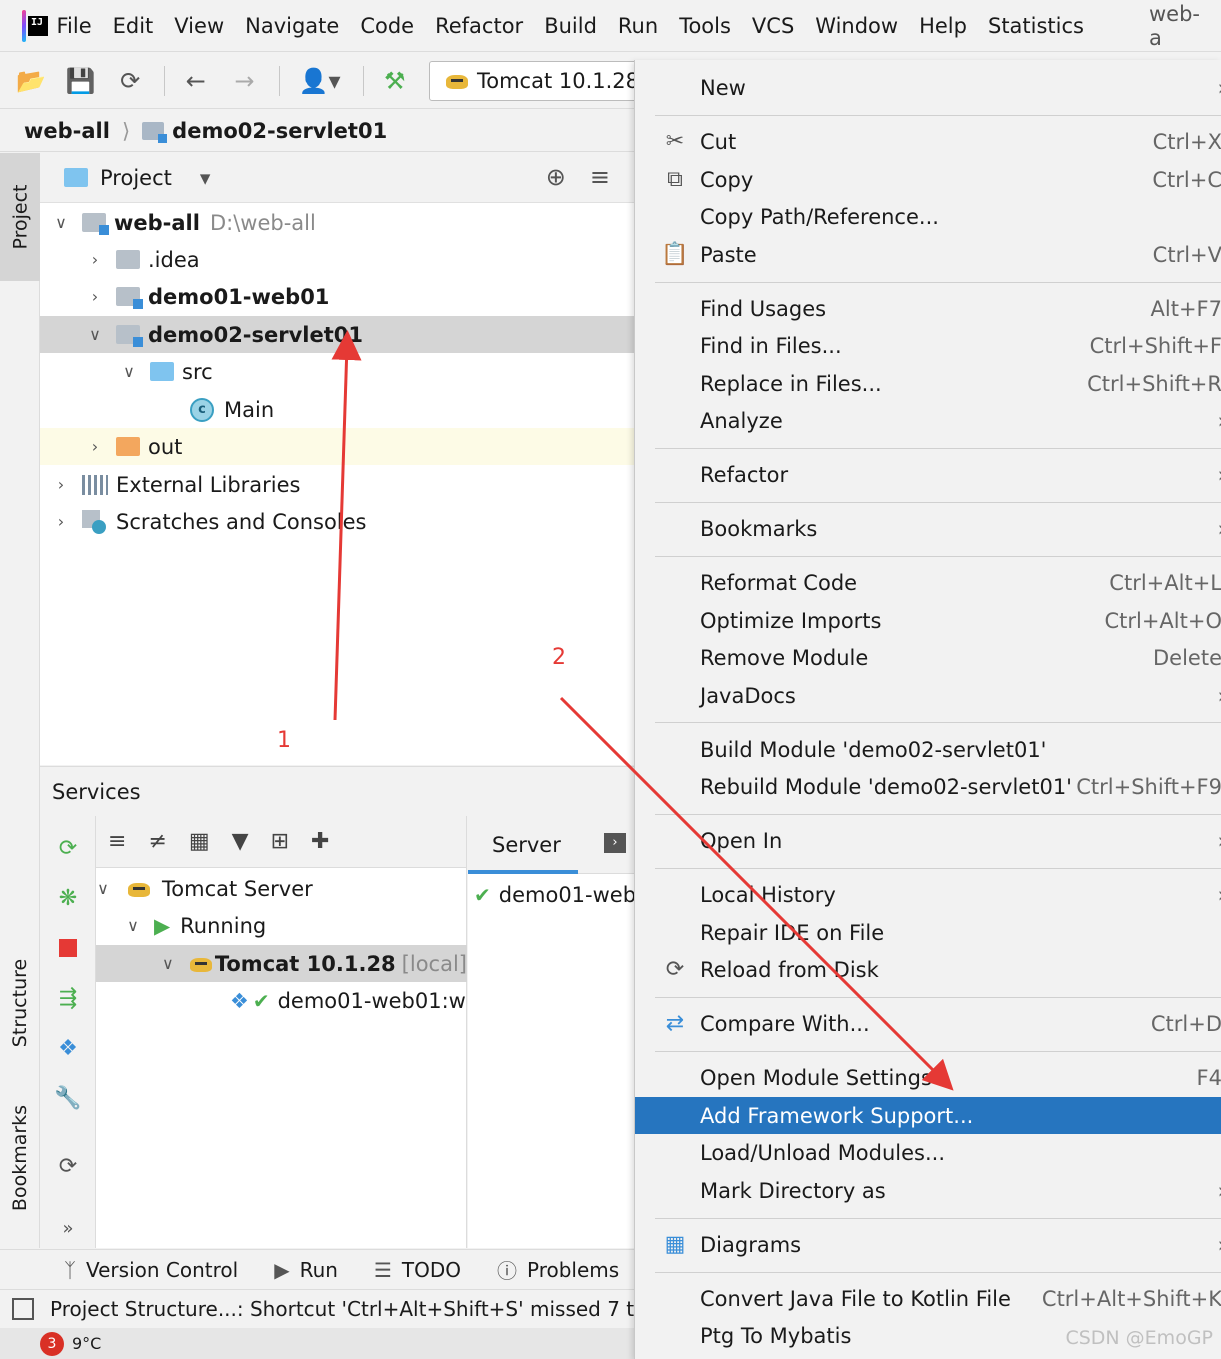  I want to click on wrench-icon: 🔧, so click(68, 1098).